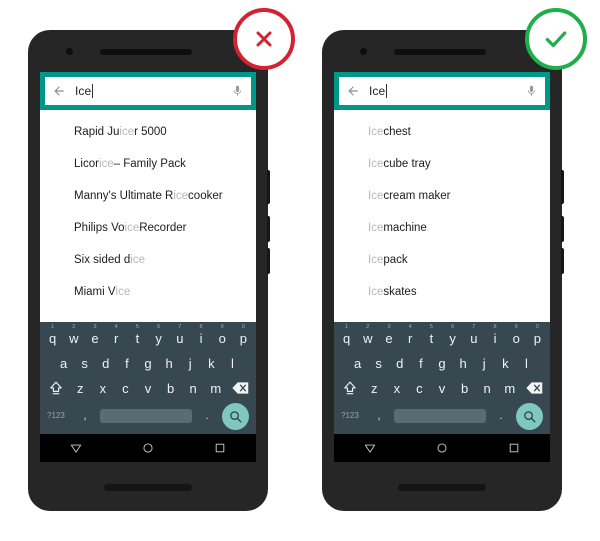  Describe the element at coordinates (137, 260) in the screenshot. I see `suggestion-match: ice` at that location.